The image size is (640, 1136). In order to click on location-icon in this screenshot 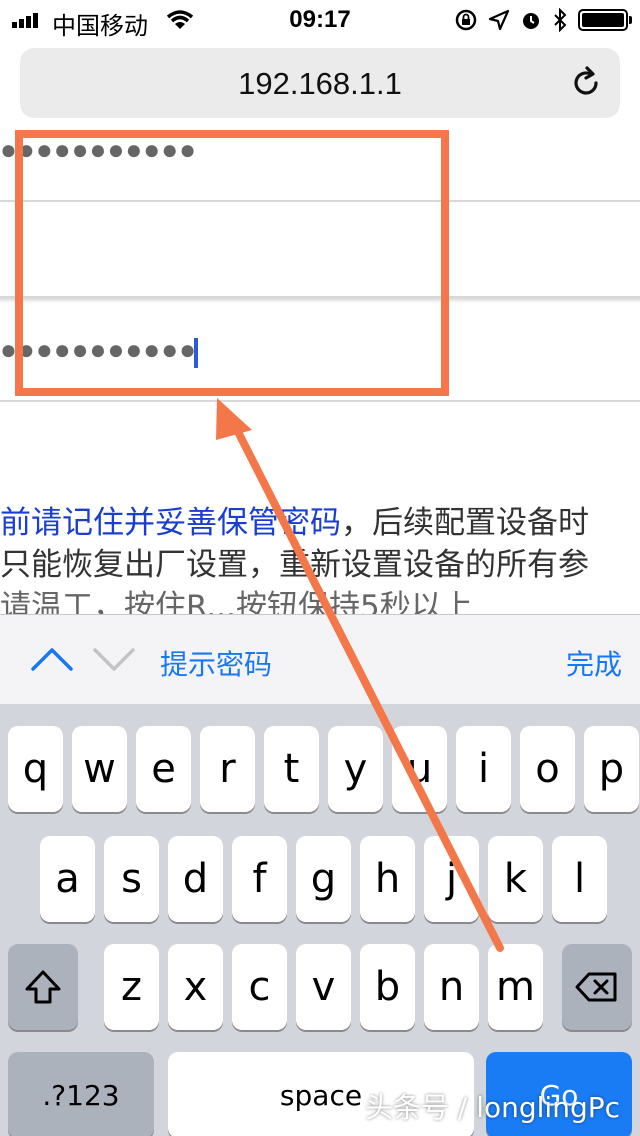, I will do `click(499, 20)`.